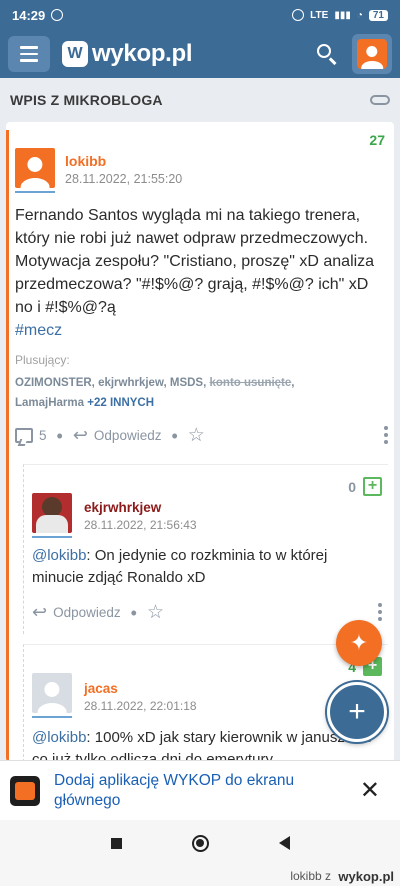 This screenshot has height=886, width=400. I want to click on liker-deleted: konto usunięte, so click(250, 383).